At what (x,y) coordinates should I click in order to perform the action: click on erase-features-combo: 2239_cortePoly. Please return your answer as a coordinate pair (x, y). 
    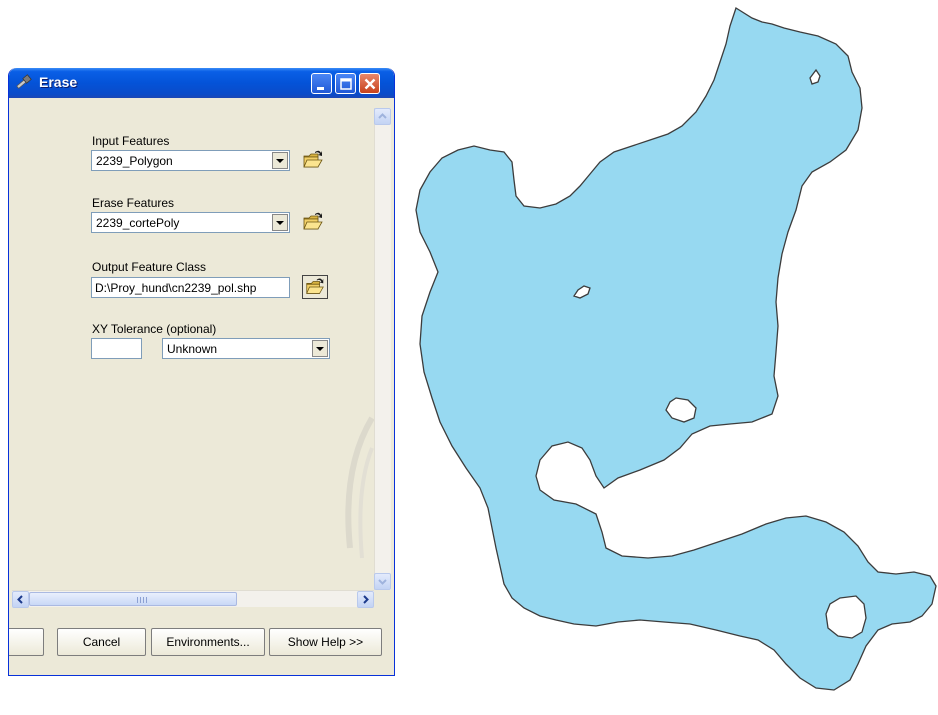
    Looking at the image, I should click on (190, 222).